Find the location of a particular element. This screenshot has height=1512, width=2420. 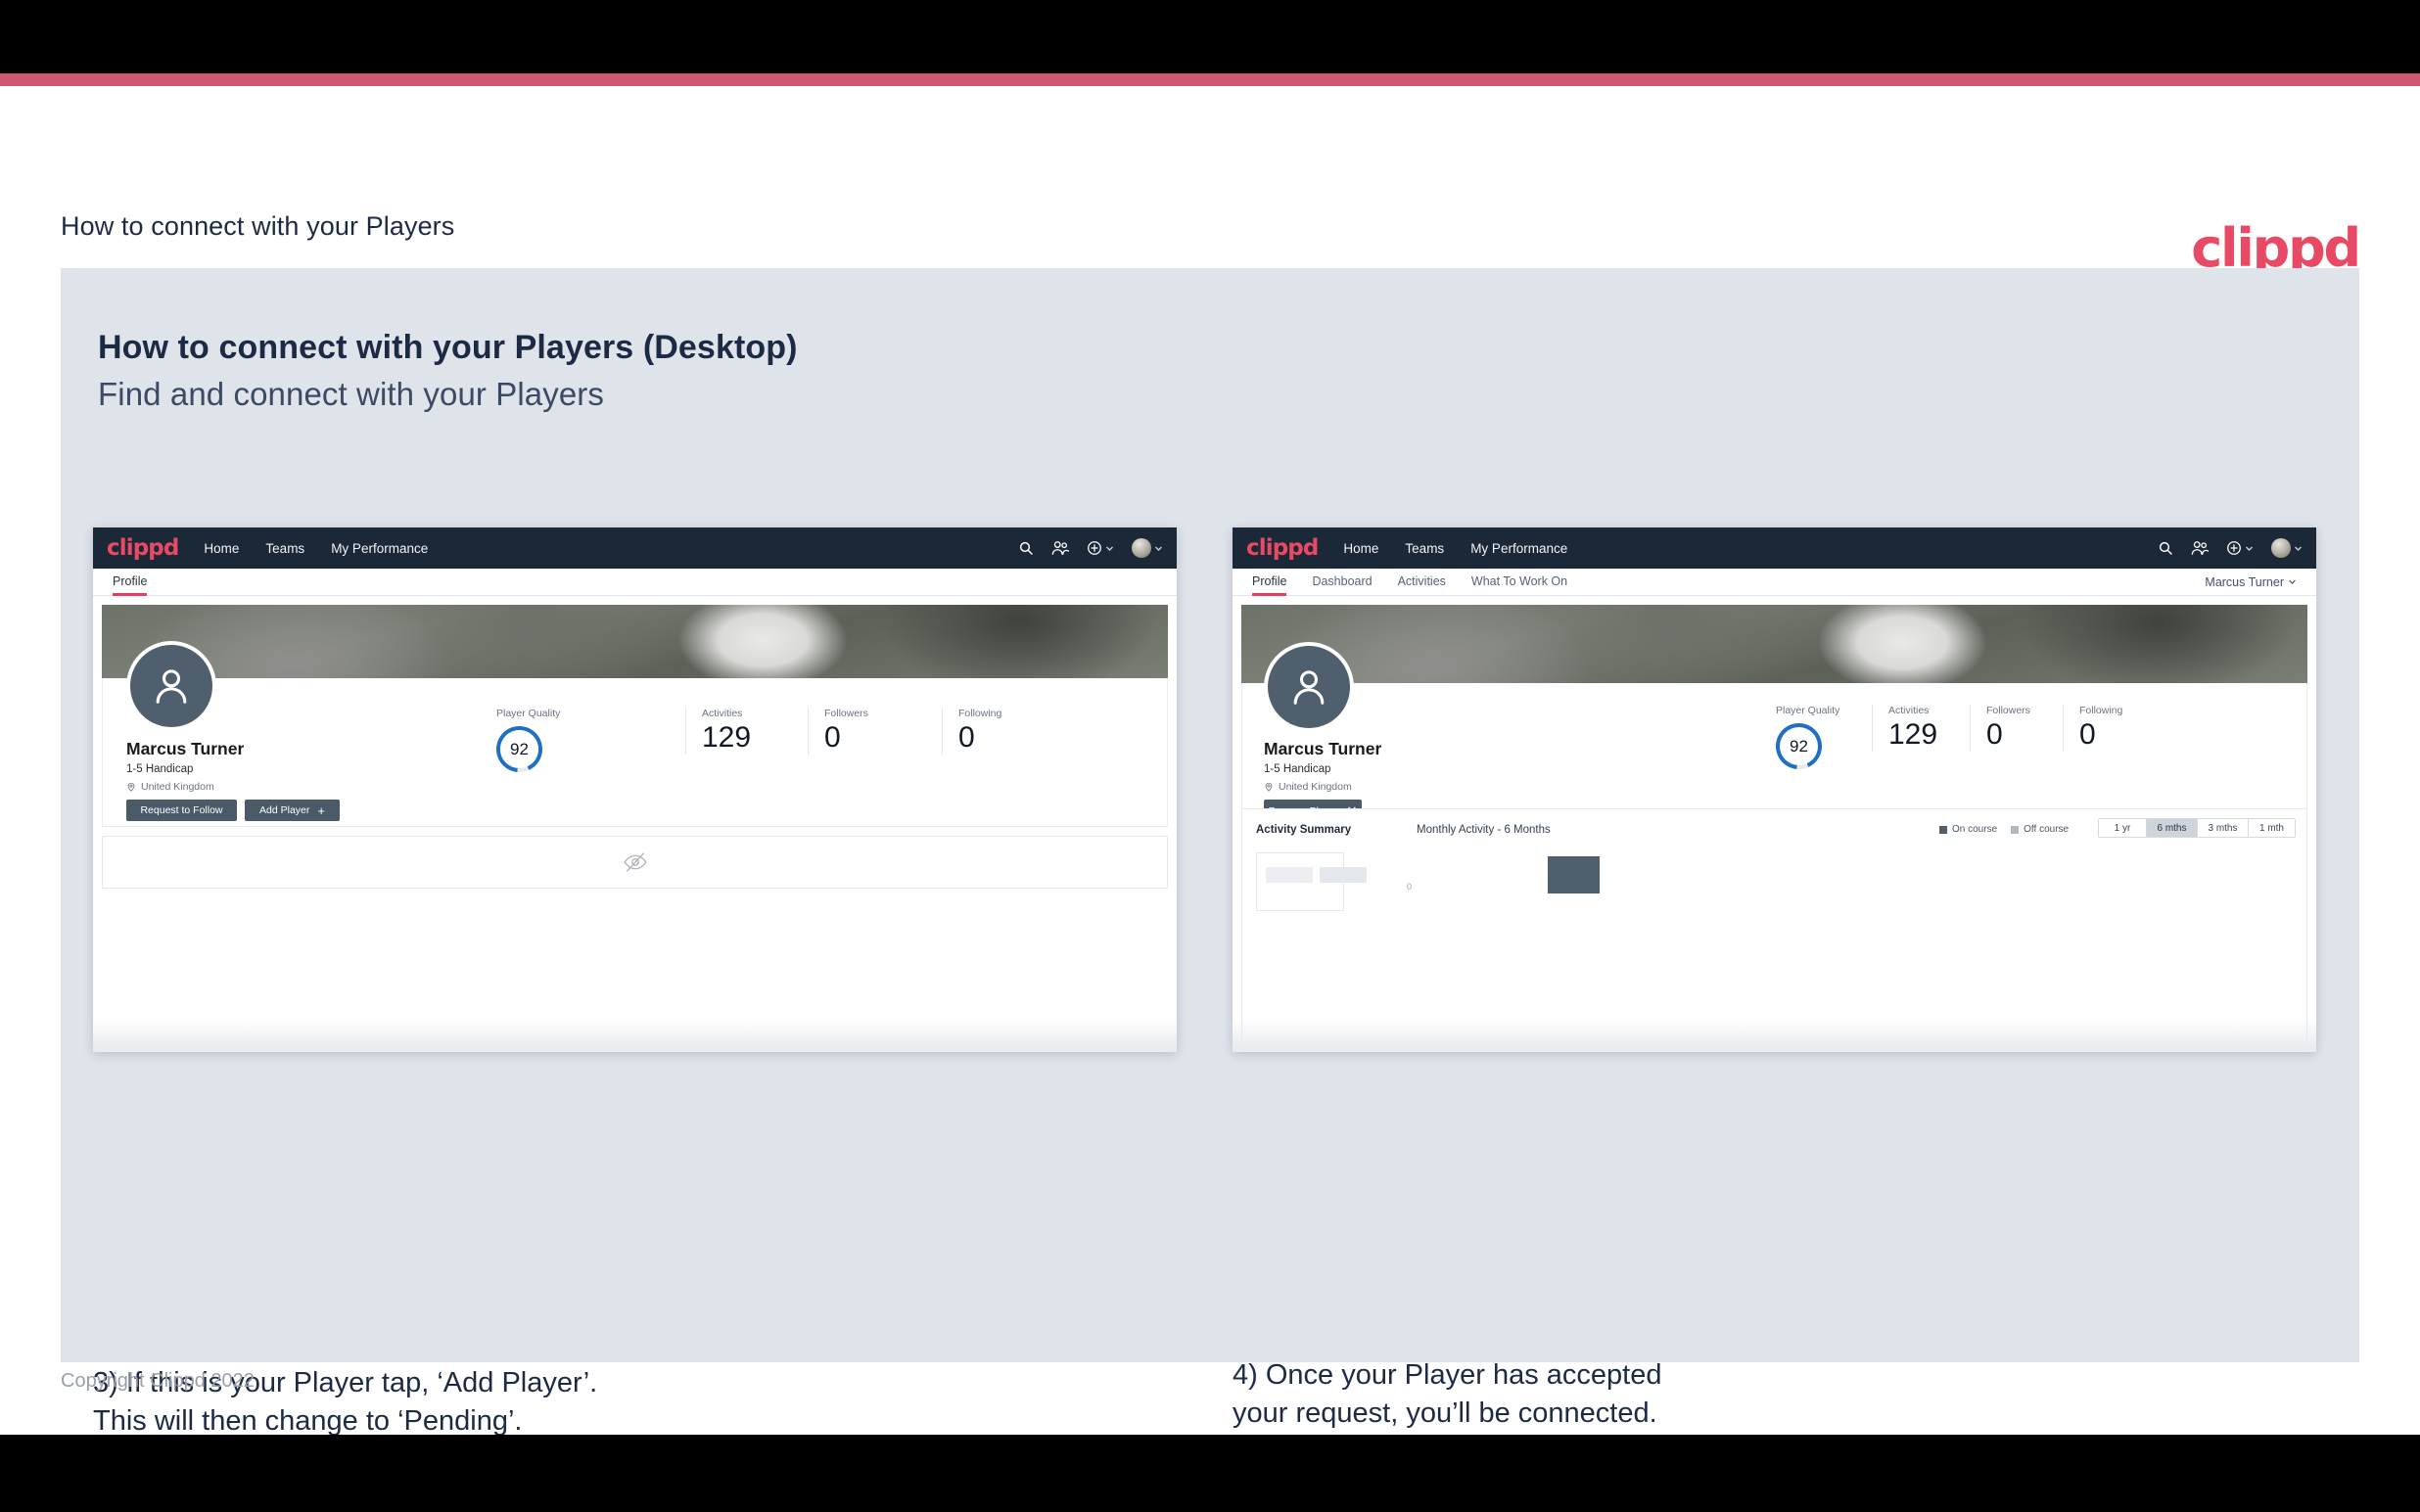

add-player-button: Add Player + is located at coordinates (292, 810).